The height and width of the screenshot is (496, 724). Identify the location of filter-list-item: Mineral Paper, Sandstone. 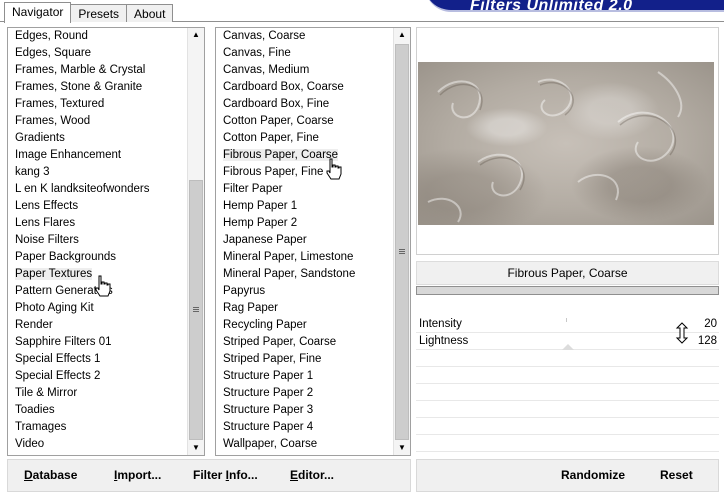
(304, 274).